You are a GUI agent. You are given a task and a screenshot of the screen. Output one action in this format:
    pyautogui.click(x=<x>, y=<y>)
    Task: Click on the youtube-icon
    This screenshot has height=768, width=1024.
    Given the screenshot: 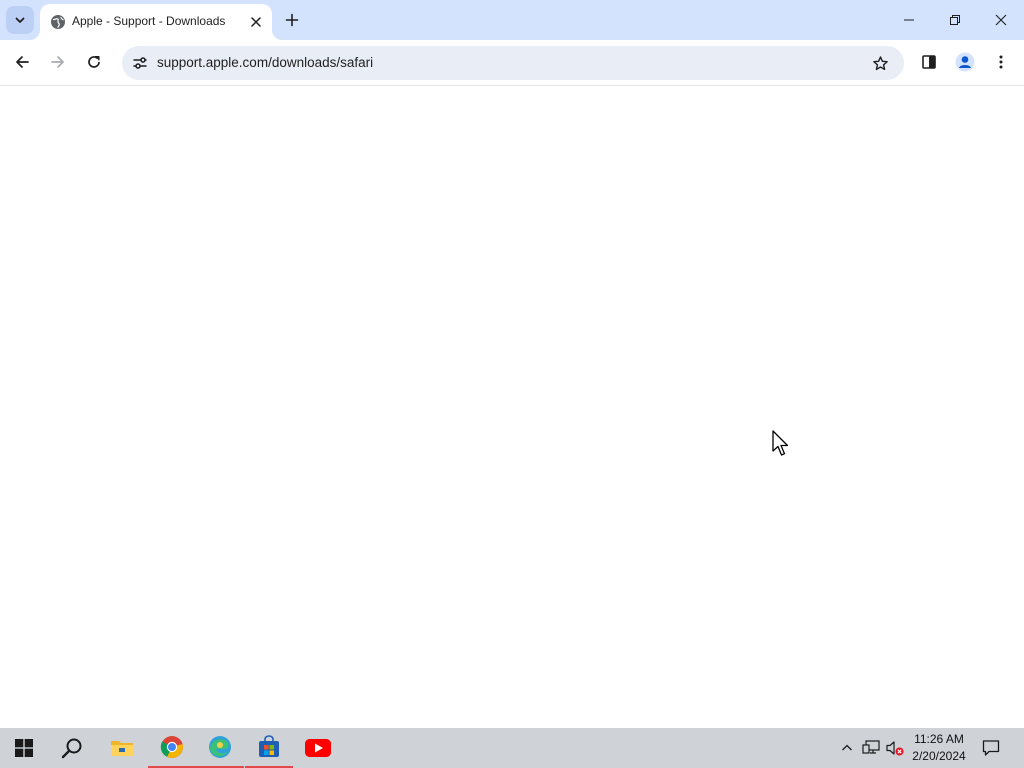 What is the action you would take?
    pyautogui.click(x=318, y=748)
    